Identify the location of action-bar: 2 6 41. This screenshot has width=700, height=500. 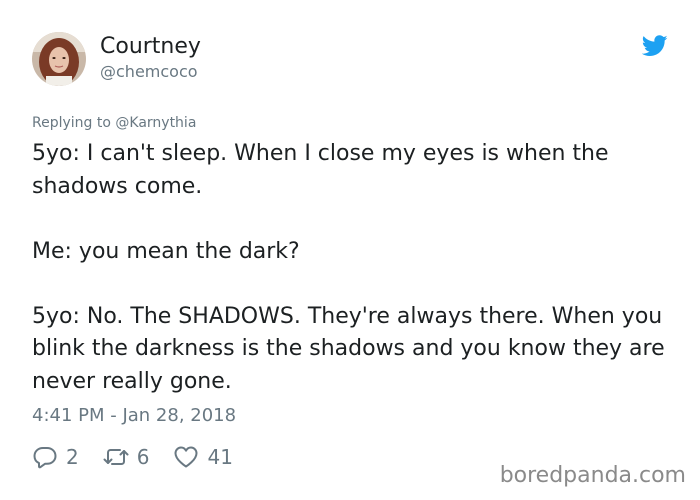
(144, 457).